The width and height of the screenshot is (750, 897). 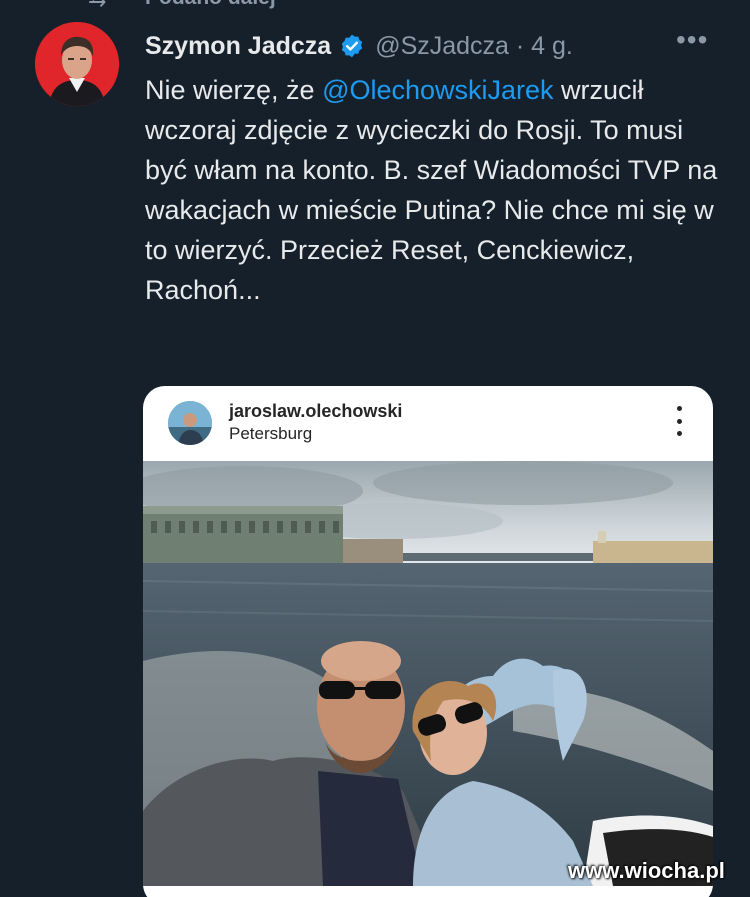 I want to click on repost-label: Podano dalej, so click(x=210, y=5).